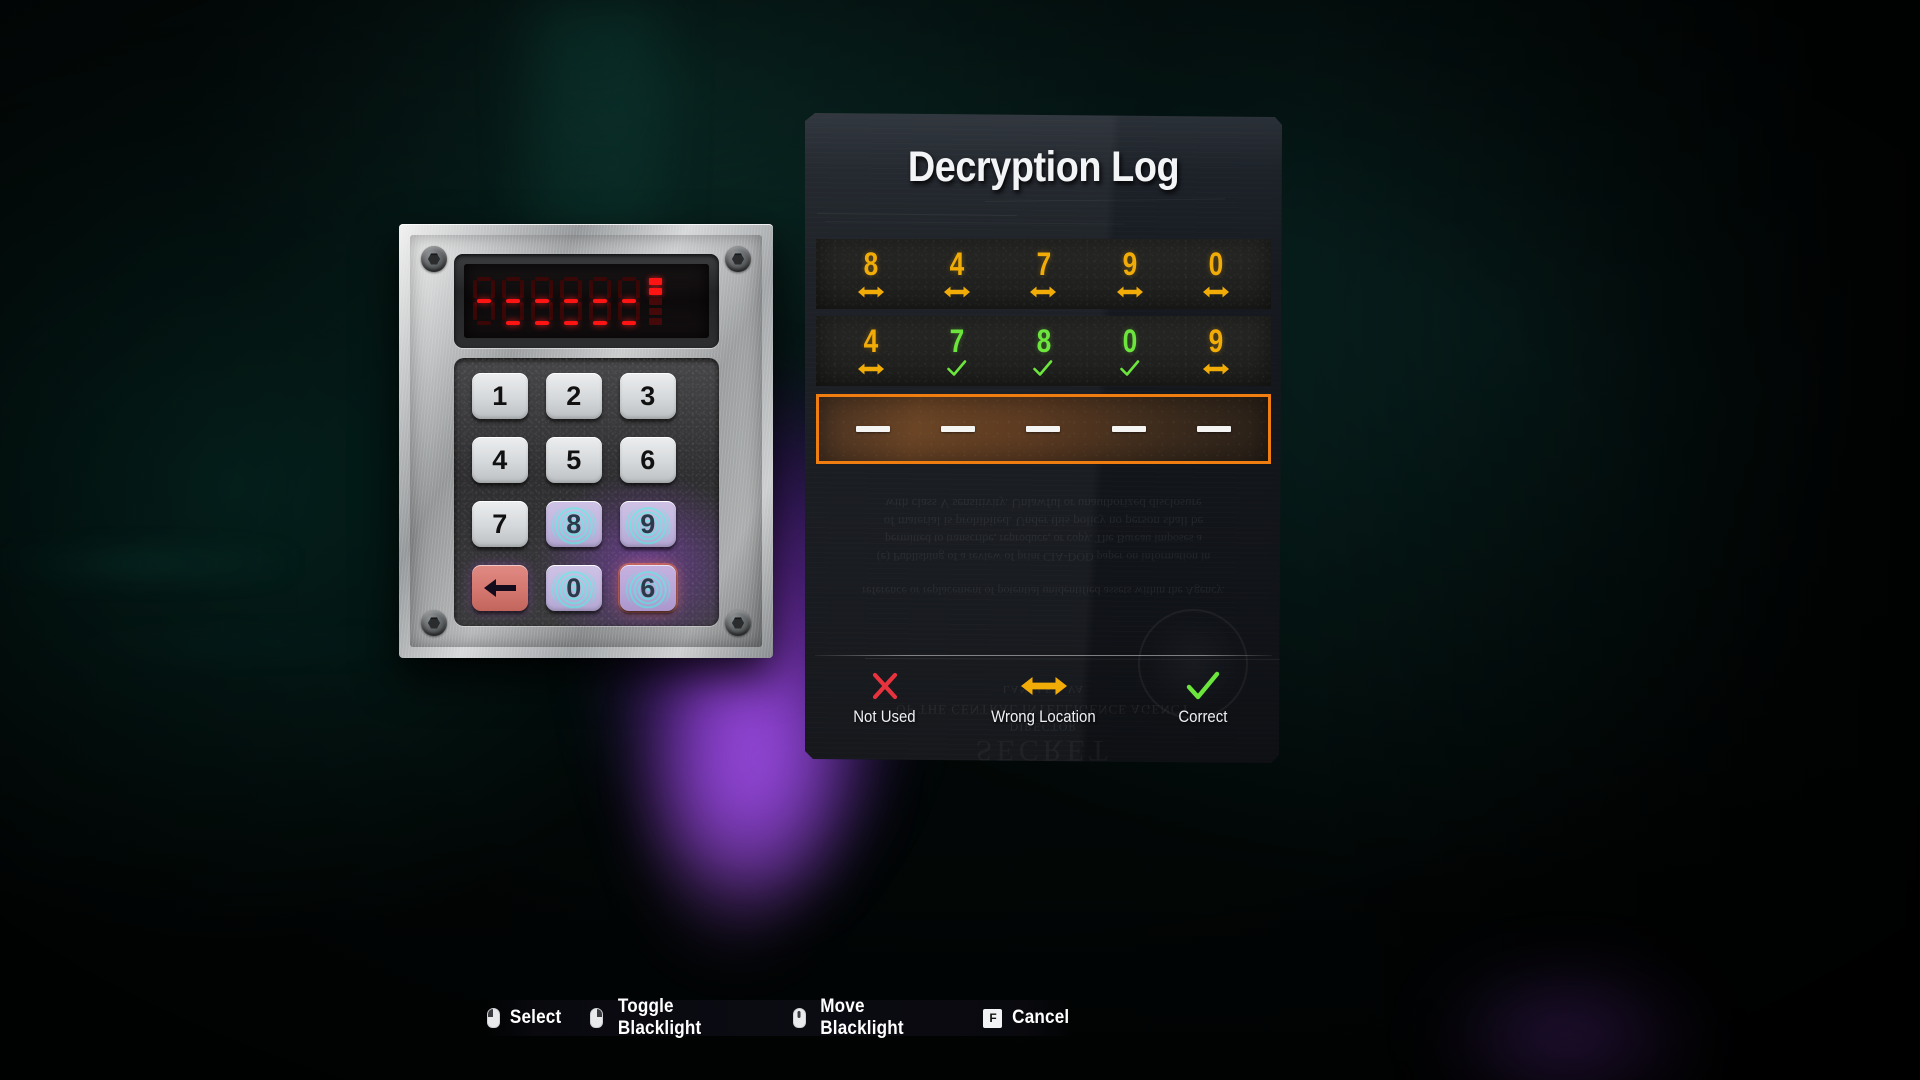 This screenshot has height=1080, width=1920. I want to click on control-hint-select: Select, so click(525, 1018).